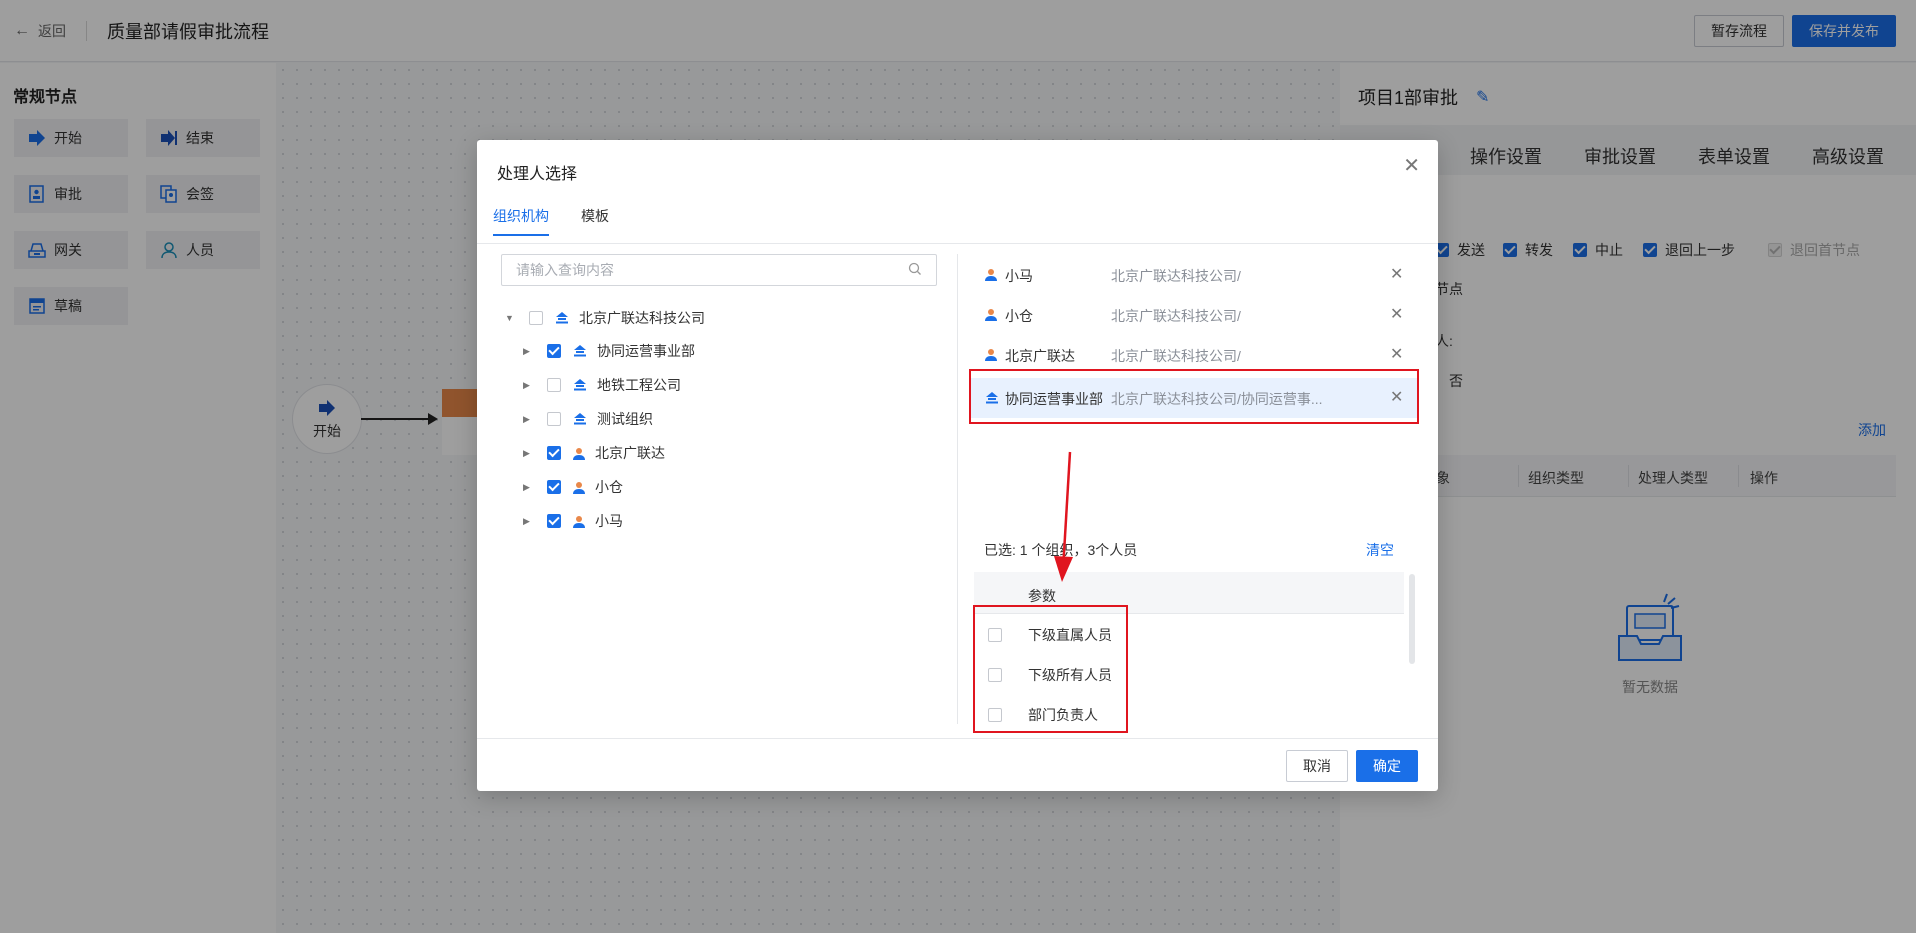  Describe the element at coordinates (1019, 276) in the screenshot. I see `selected-name: 小马` at that location.